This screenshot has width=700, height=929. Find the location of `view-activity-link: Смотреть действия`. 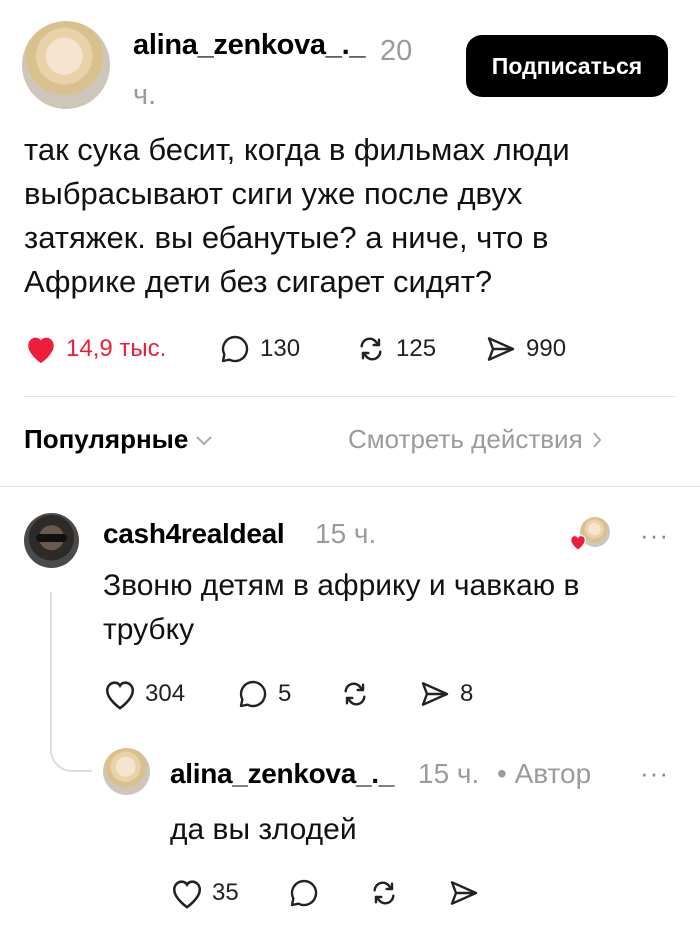

view-activity-link: Смотреть действия is located at coordinates (475, 439).